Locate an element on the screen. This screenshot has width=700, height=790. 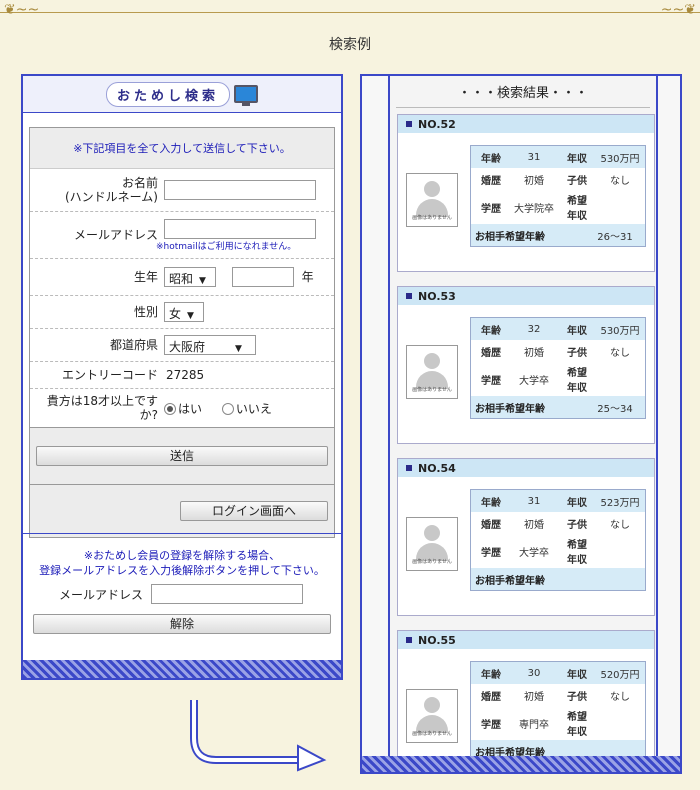
email-input is located at coordinates (240, 228).